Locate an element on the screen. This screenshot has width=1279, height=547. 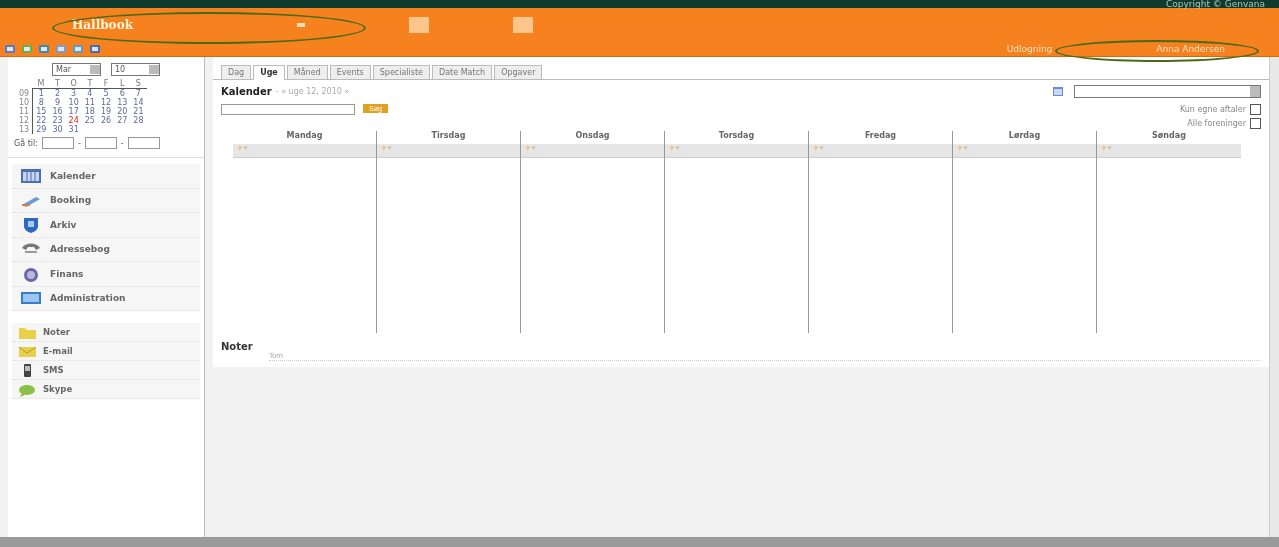
year-field is located at coordinates (143, 143).